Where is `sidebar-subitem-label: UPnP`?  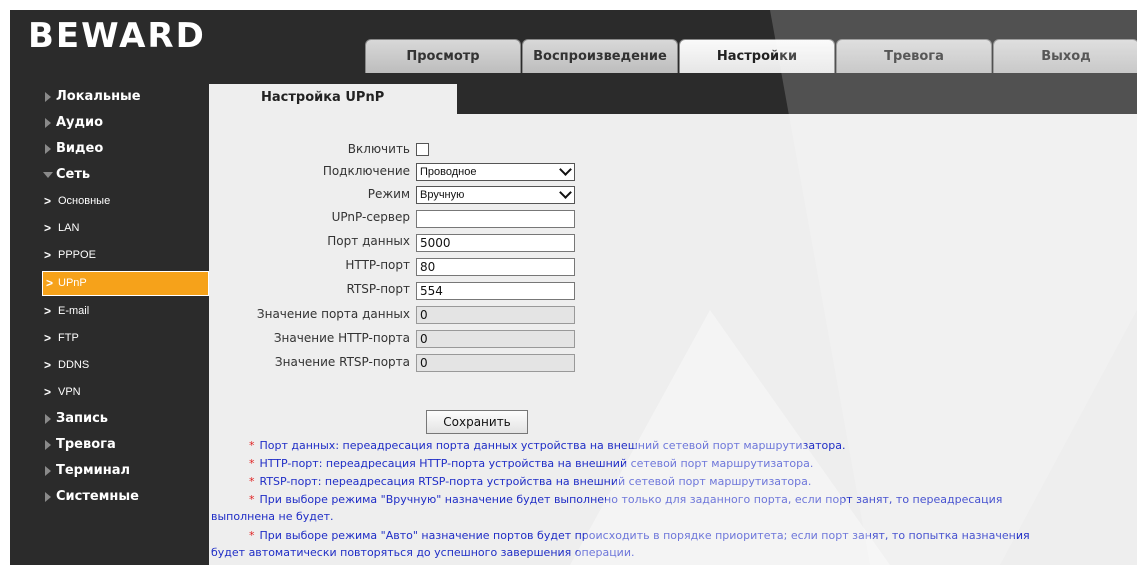 sidebar-subitem-label: UPnP is located at coordinates (72, 283).